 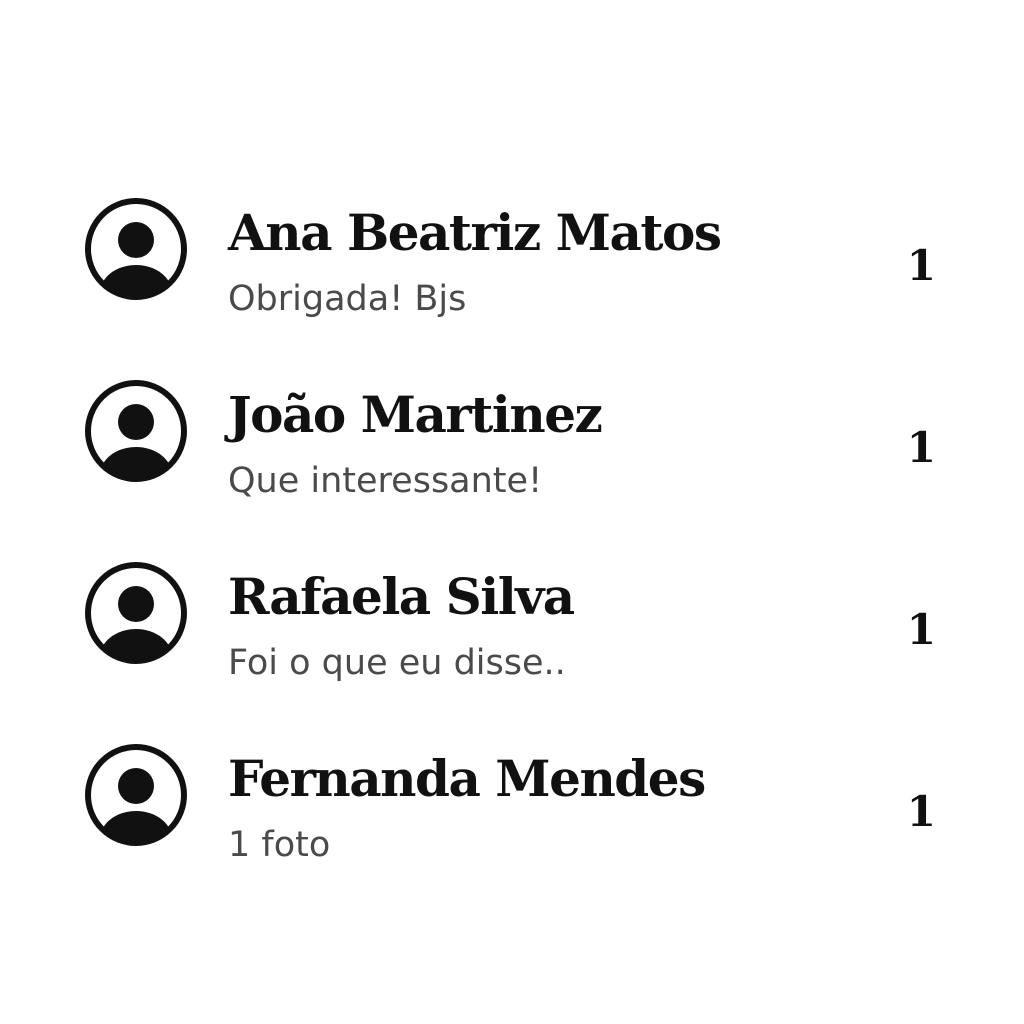 I want to click on message-preview: Obrigada! Bjs, so click(x=347, y=299).